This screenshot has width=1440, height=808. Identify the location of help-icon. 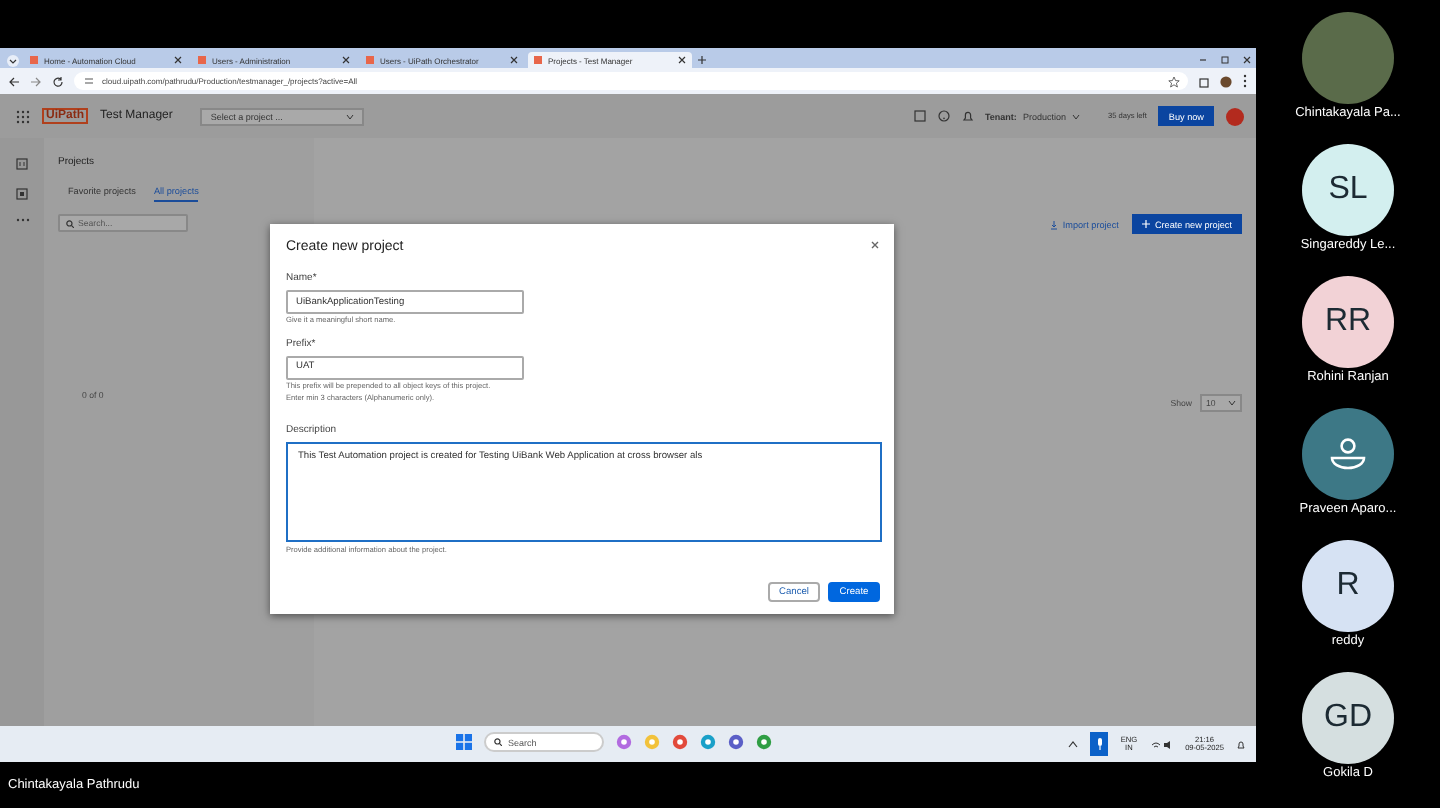
(943, 116).